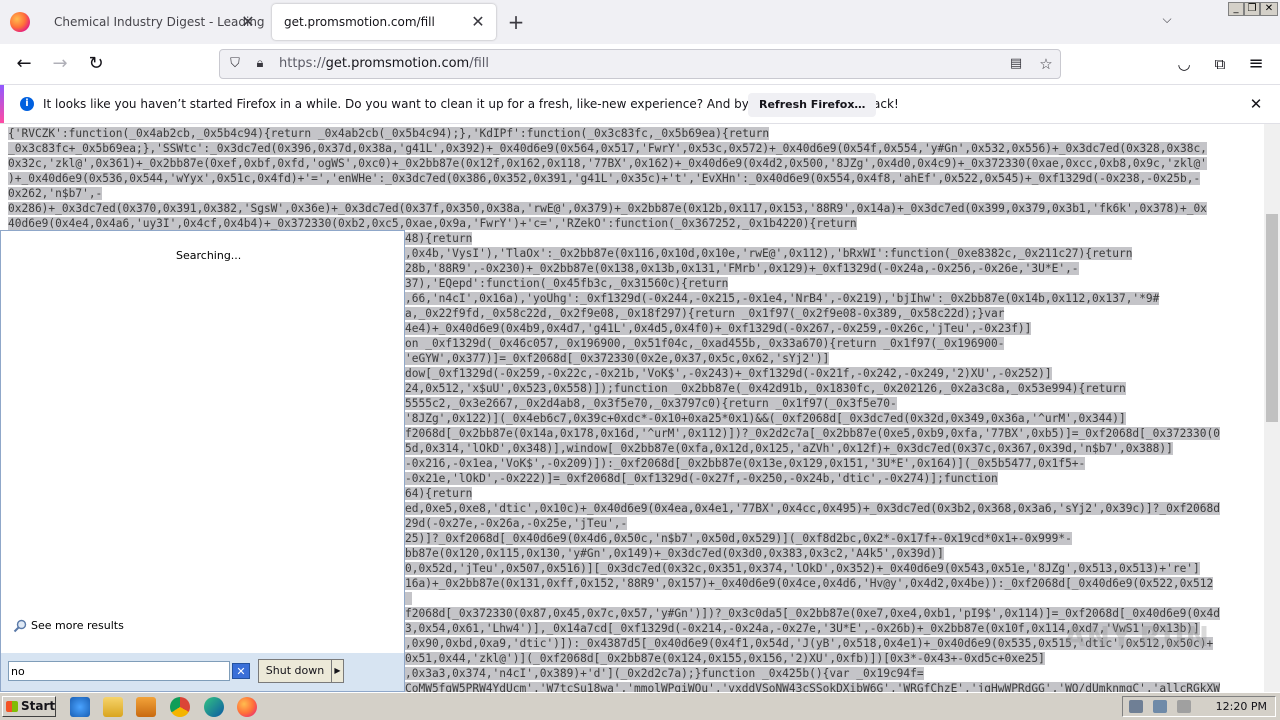 Image resolution: width=1280 pixels, height=720 pixels. Describe the element at coordinates (636, 193) in the screenshot. I see `code-line: 0x262,'n$b7',-` at that location.